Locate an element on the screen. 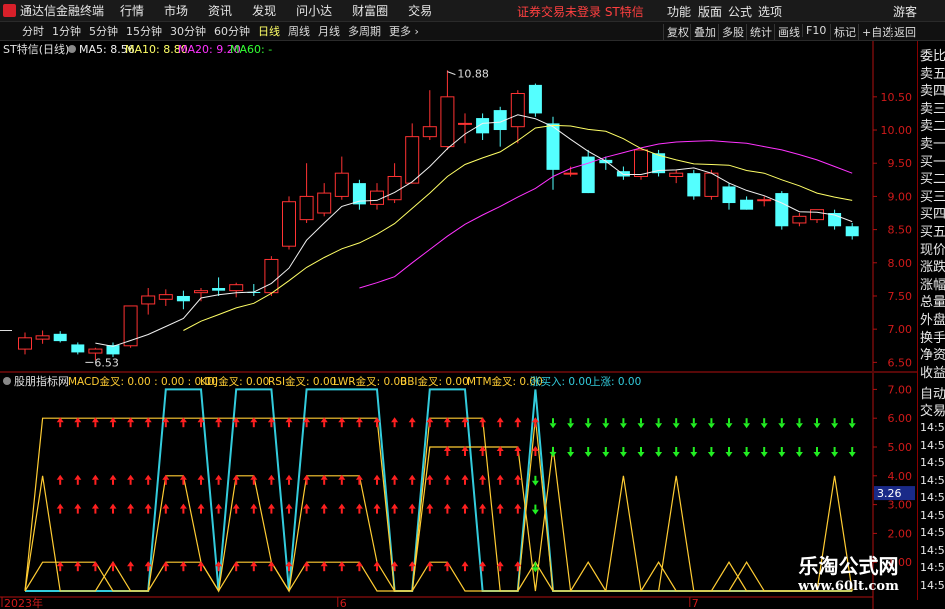 This screenshot has width=945, height=609. quote-label: 卖一 is located at coordinates (932, 144).